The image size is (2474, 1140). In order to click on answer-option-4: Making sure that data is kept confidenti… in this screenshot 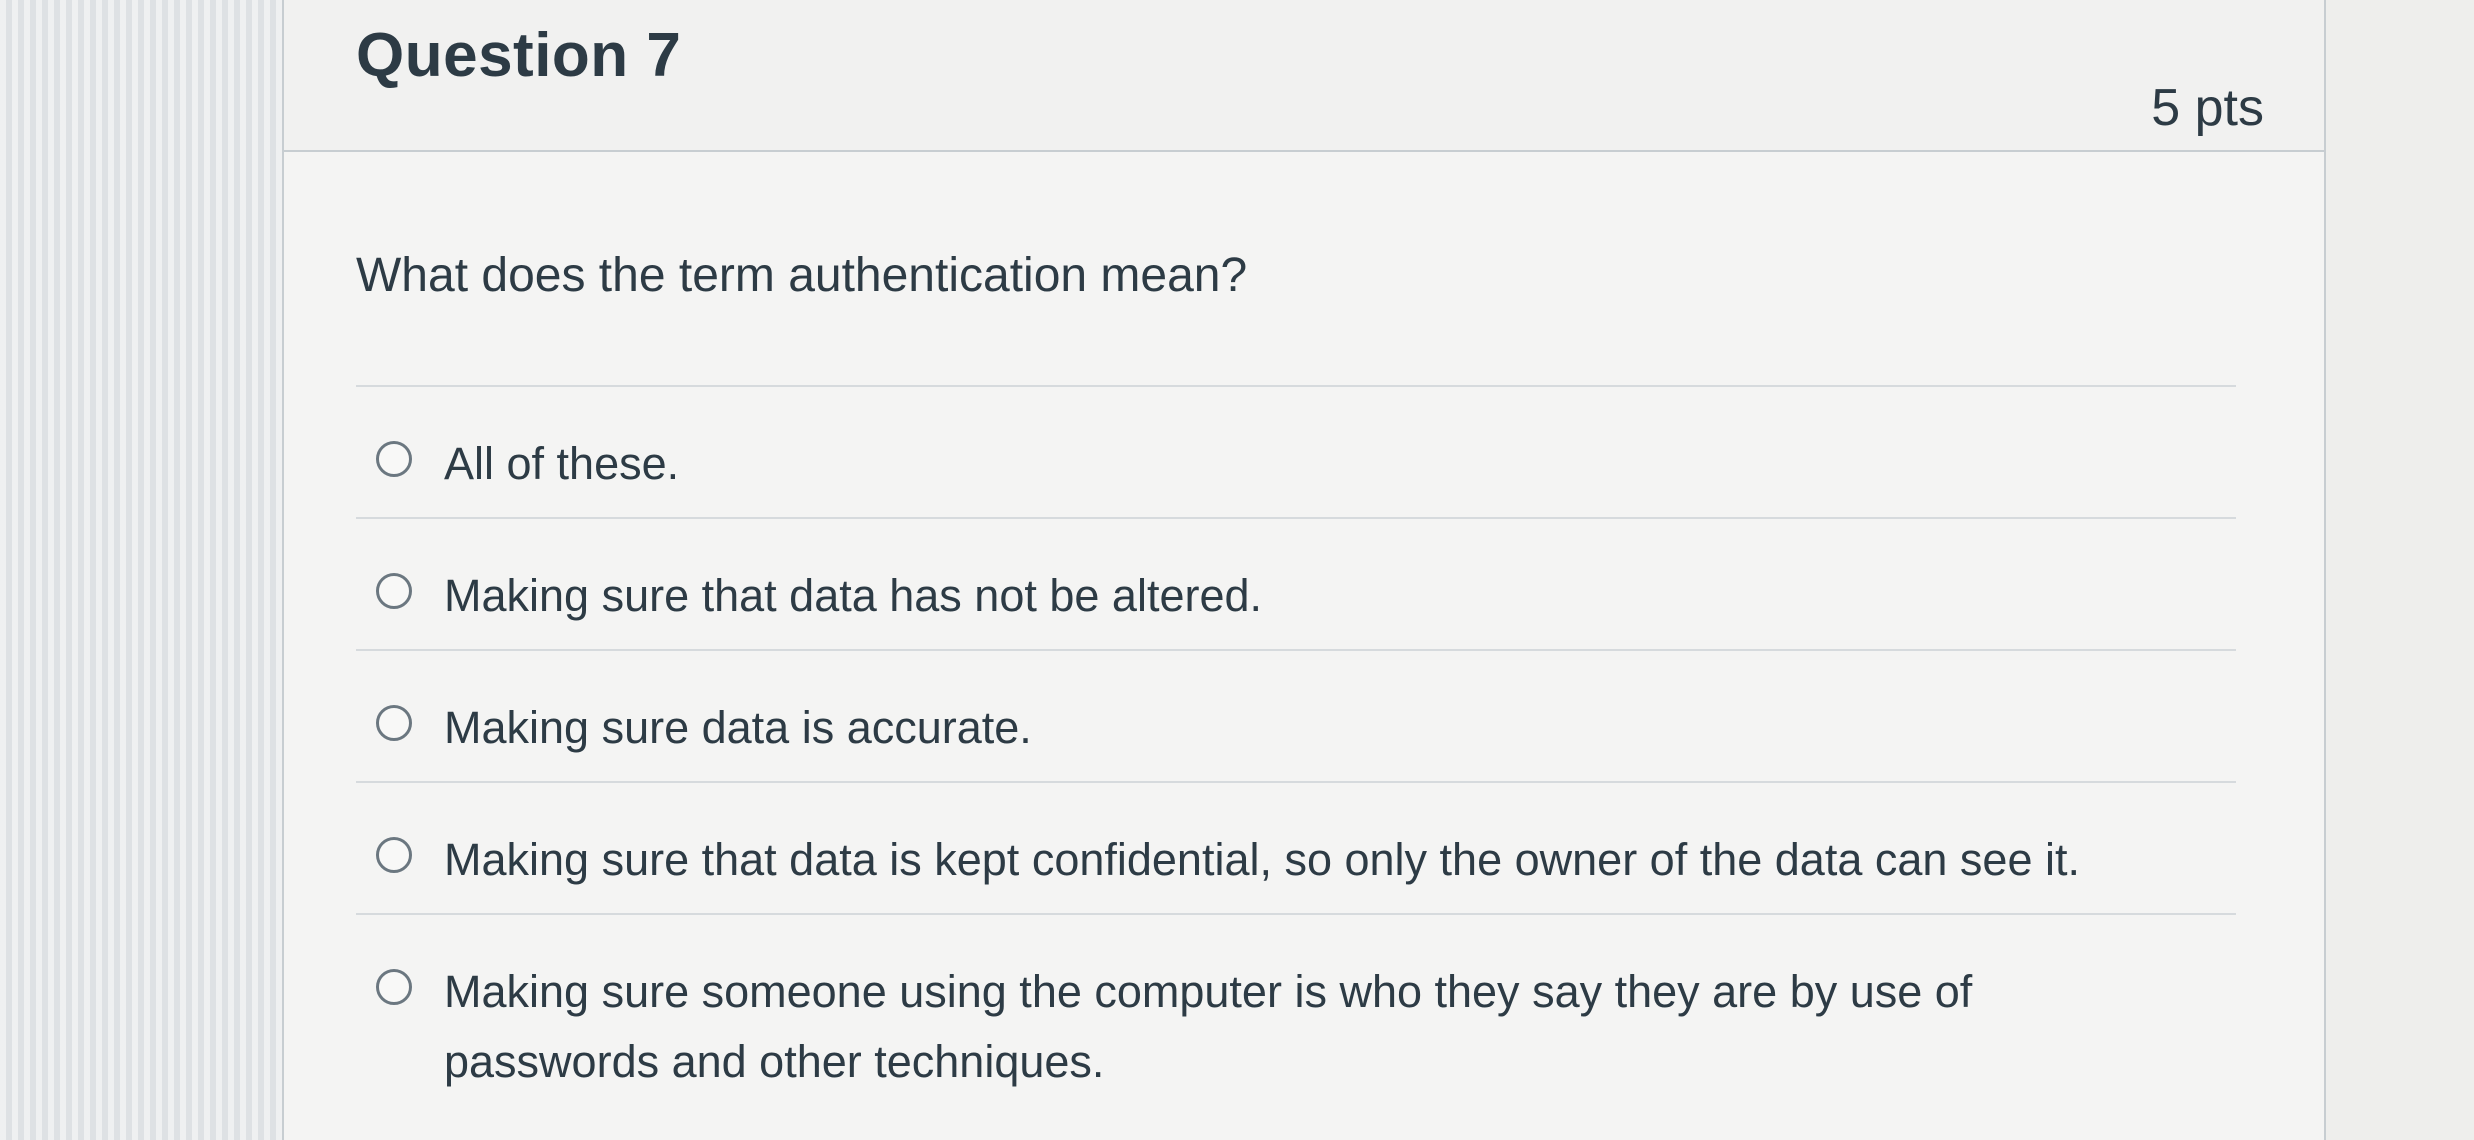, I will do `click(1296, 847)`.